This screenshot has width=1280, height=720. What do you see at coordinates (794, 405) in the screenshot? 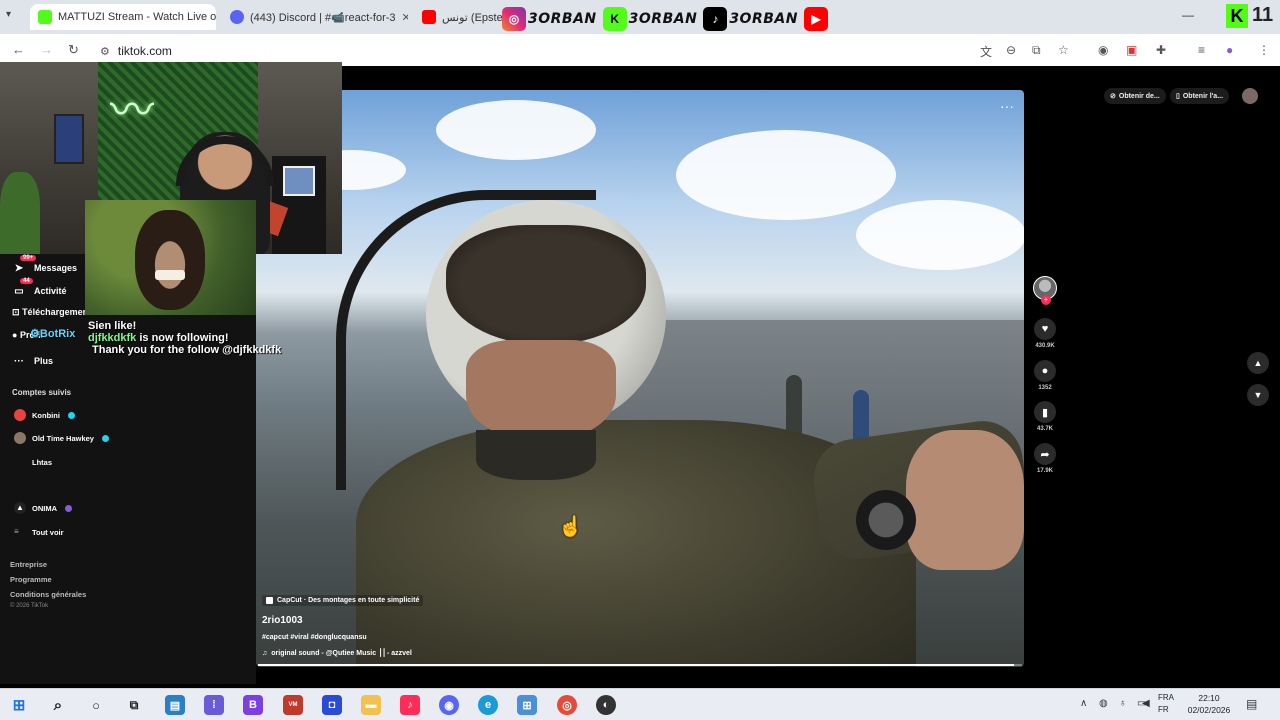
I see `deck-crew` at bounding box center [794, 405].